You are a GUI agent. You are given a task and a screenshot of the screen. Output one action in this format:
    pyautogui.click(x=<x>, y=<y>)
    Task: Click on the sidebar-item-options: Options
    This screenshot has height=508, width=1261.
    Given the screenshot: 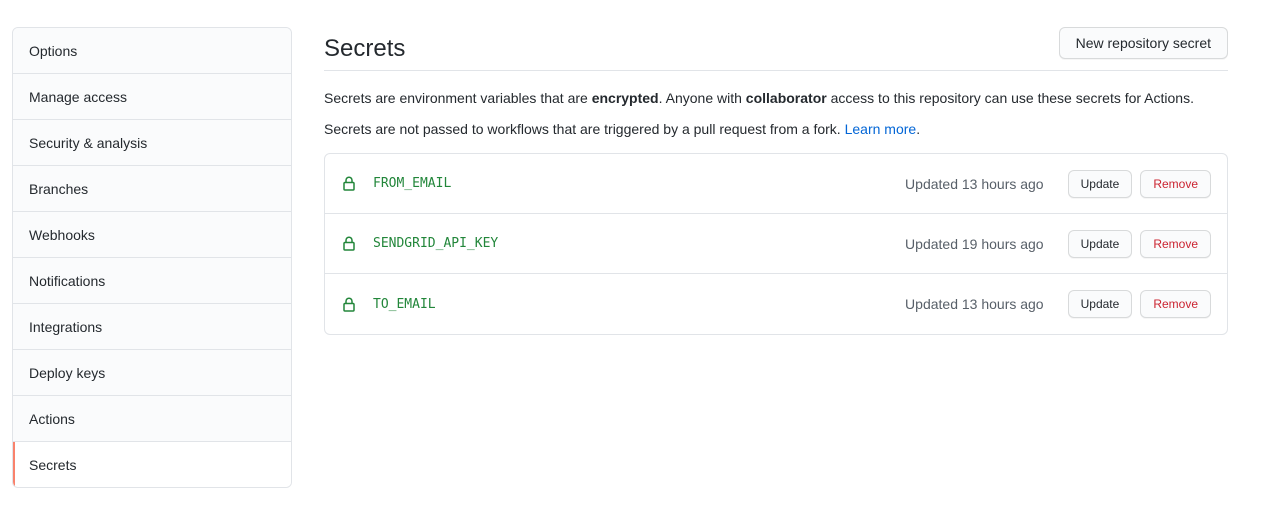 What is the action you would take?
    pyautogui.click(x=152, y=51)
    